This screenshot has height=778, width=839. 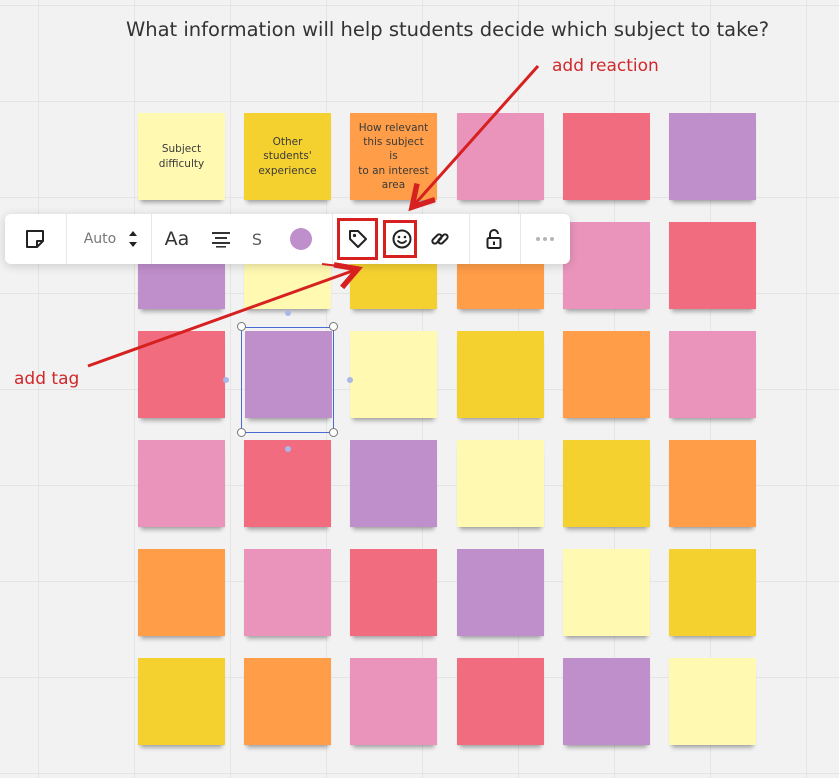 What do you see at coordinates (338, 266) in the screenshot?
I see `tag-arrow-tail` at bounding box center [338, 266].